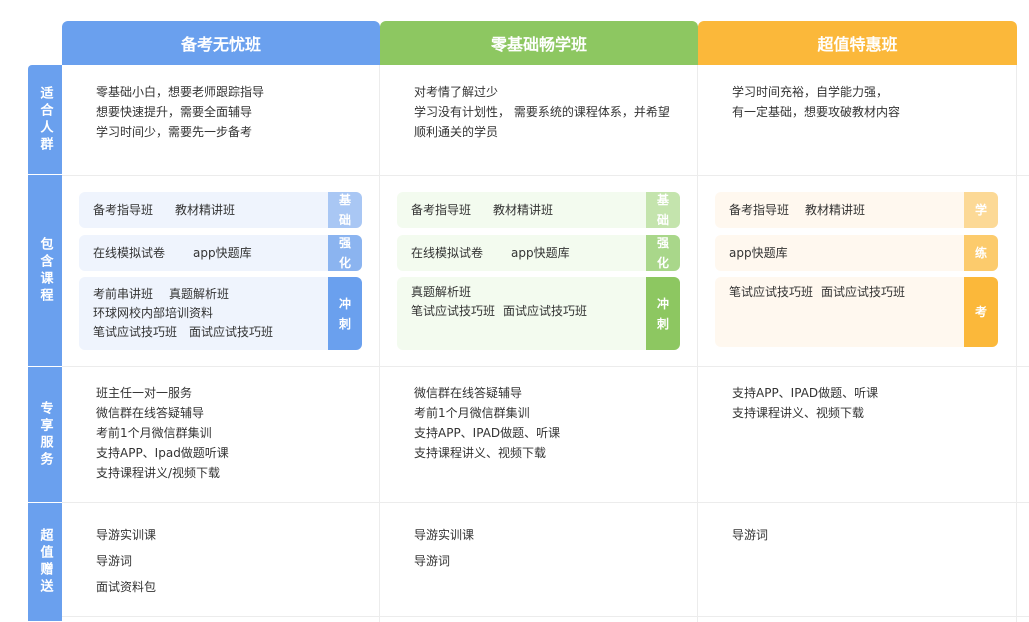 Image resolution: width=1029 pixels, height=622 pixels. I want to click on plan-title: 备考无忧班, so click(220, 44).